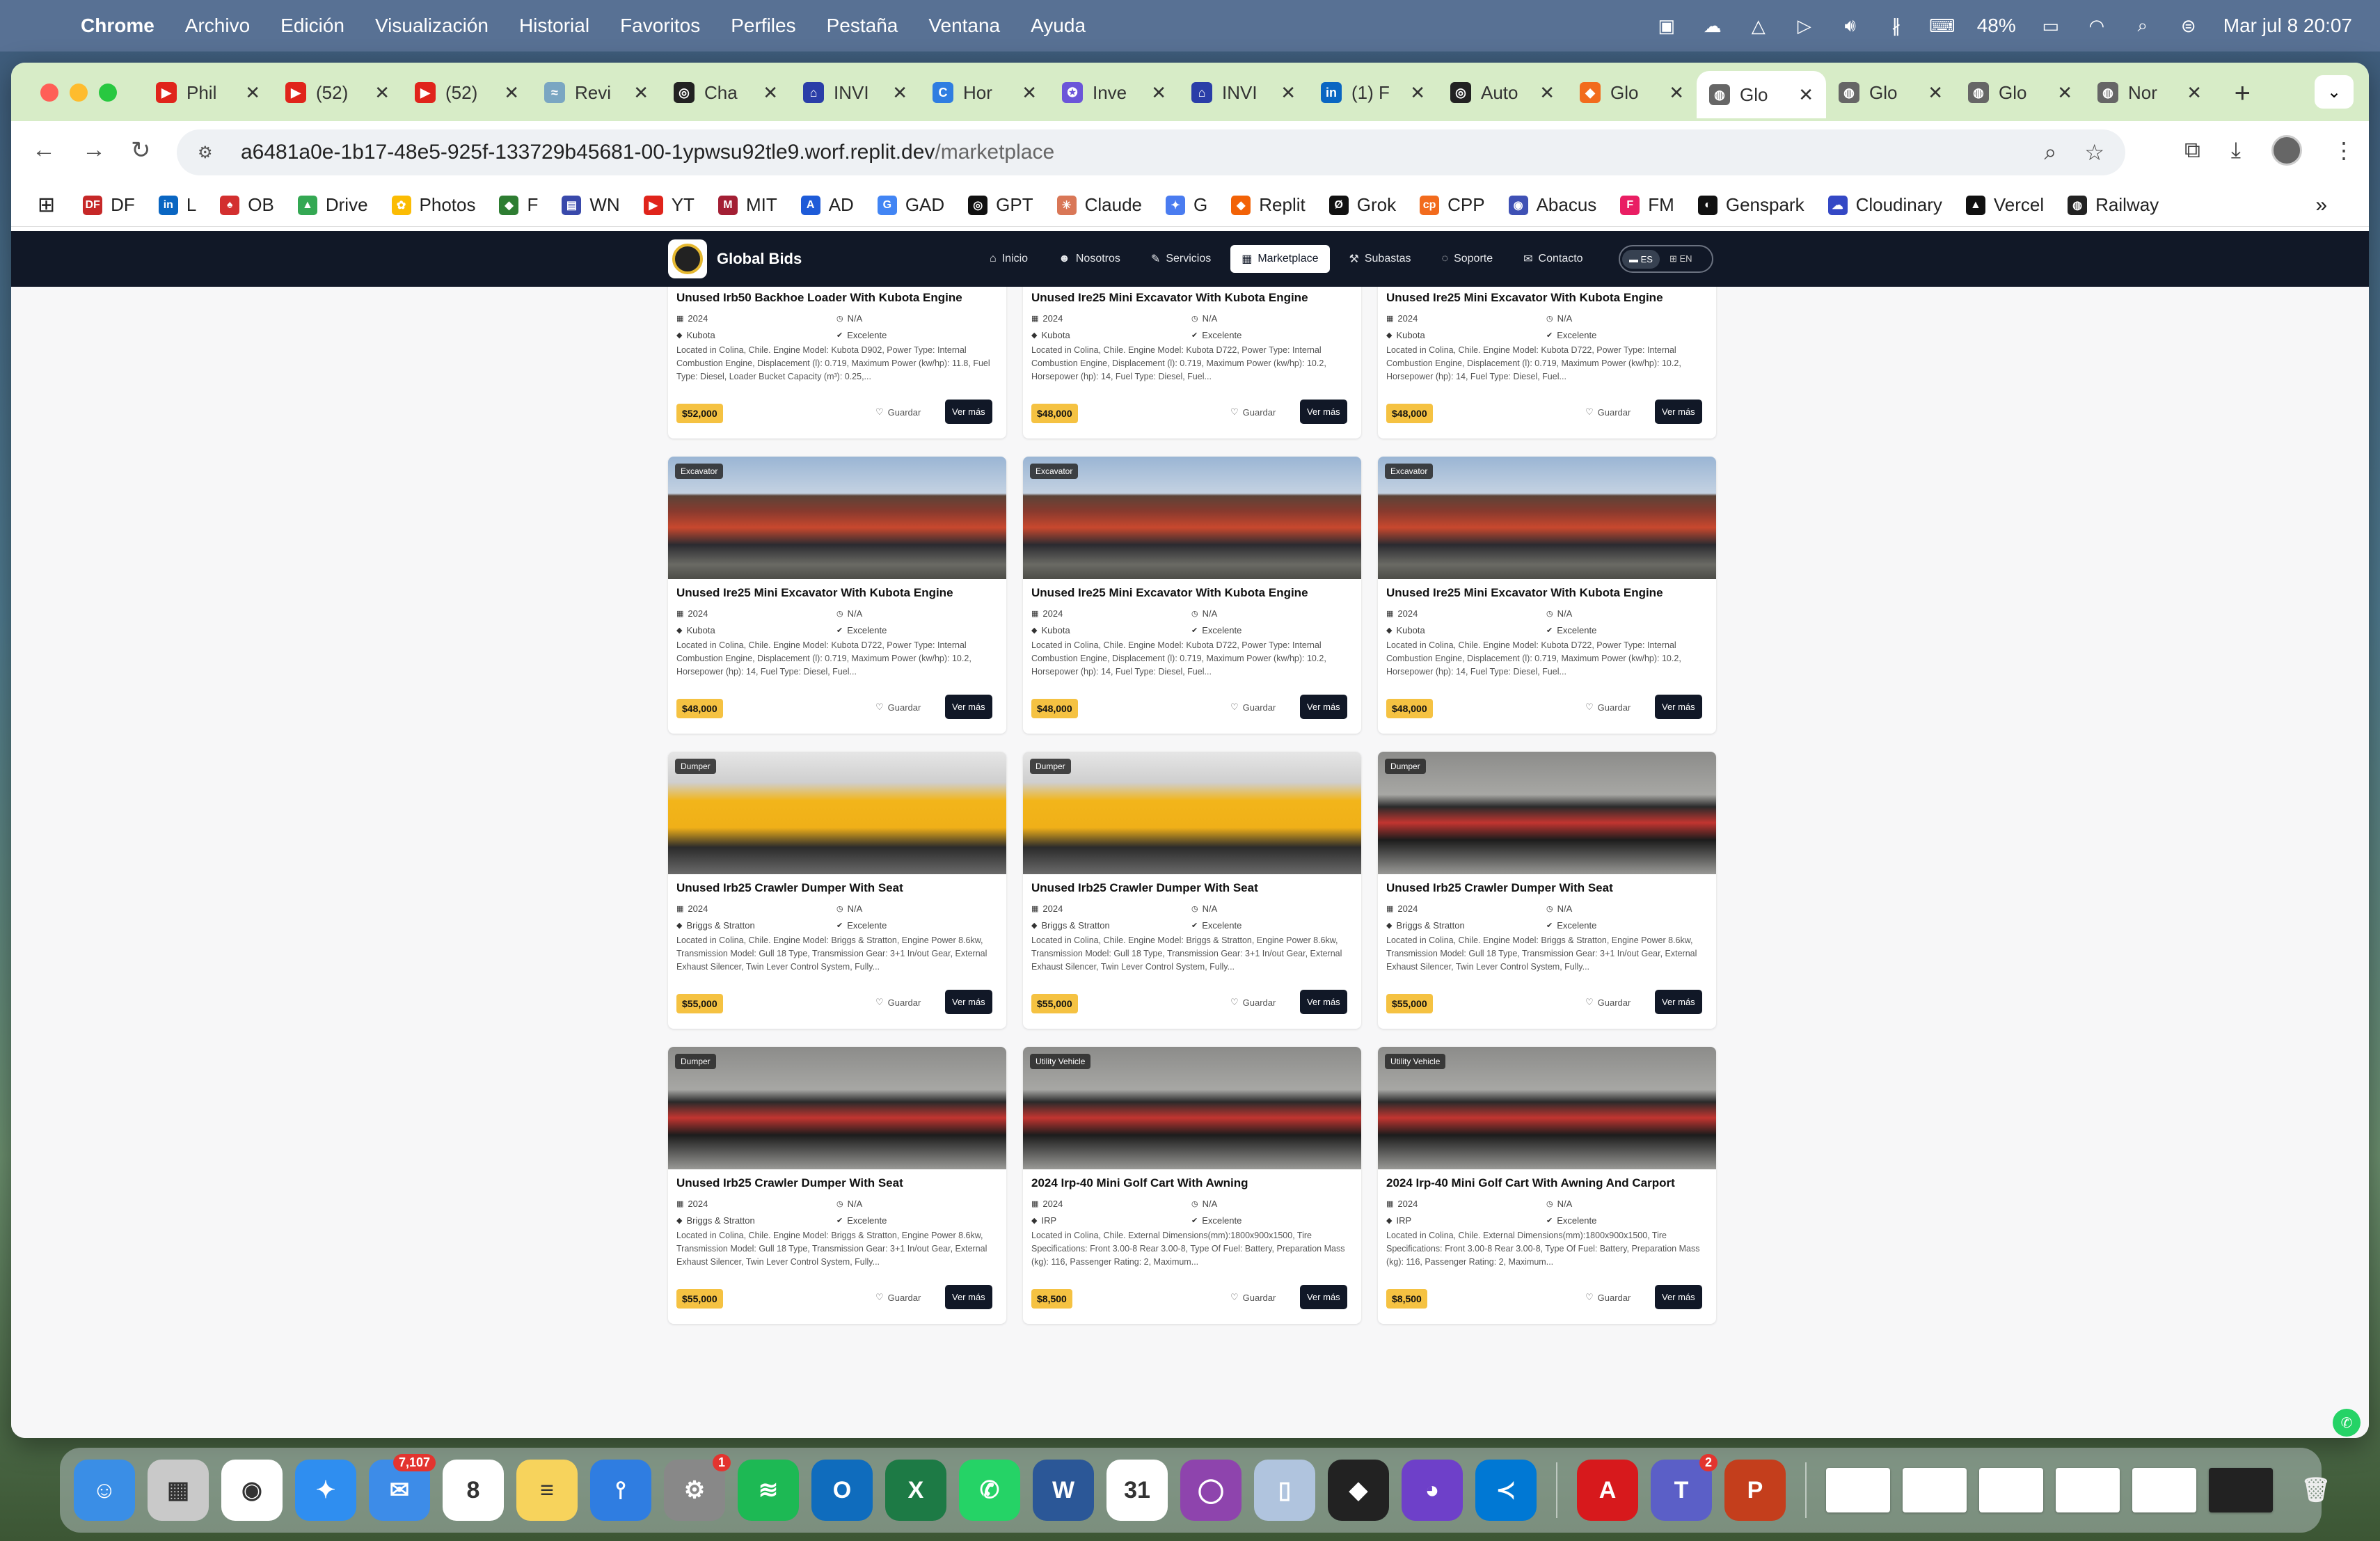  I want to click on reload-icon: ↻, so click(141, 150).